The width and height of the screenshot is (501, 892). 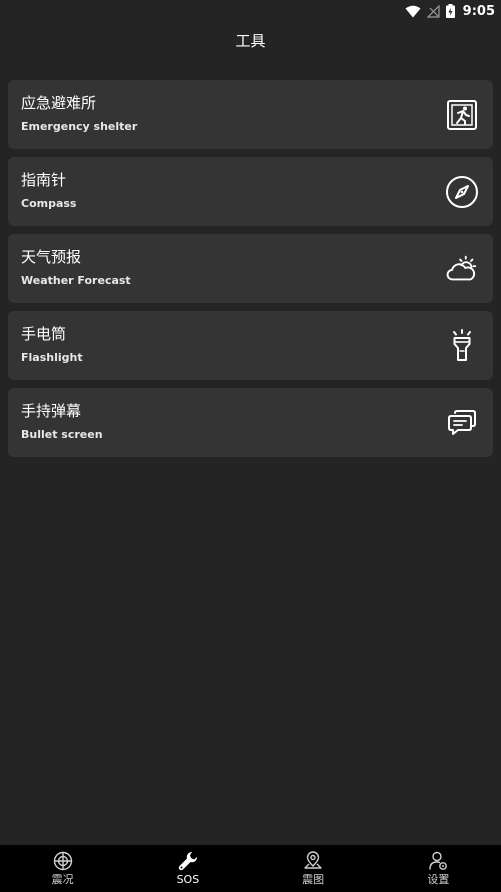 What do you see at coordinates (433, 11) in the screenshot?
I see `no-signal-icon` at bounding box center [433, 11].